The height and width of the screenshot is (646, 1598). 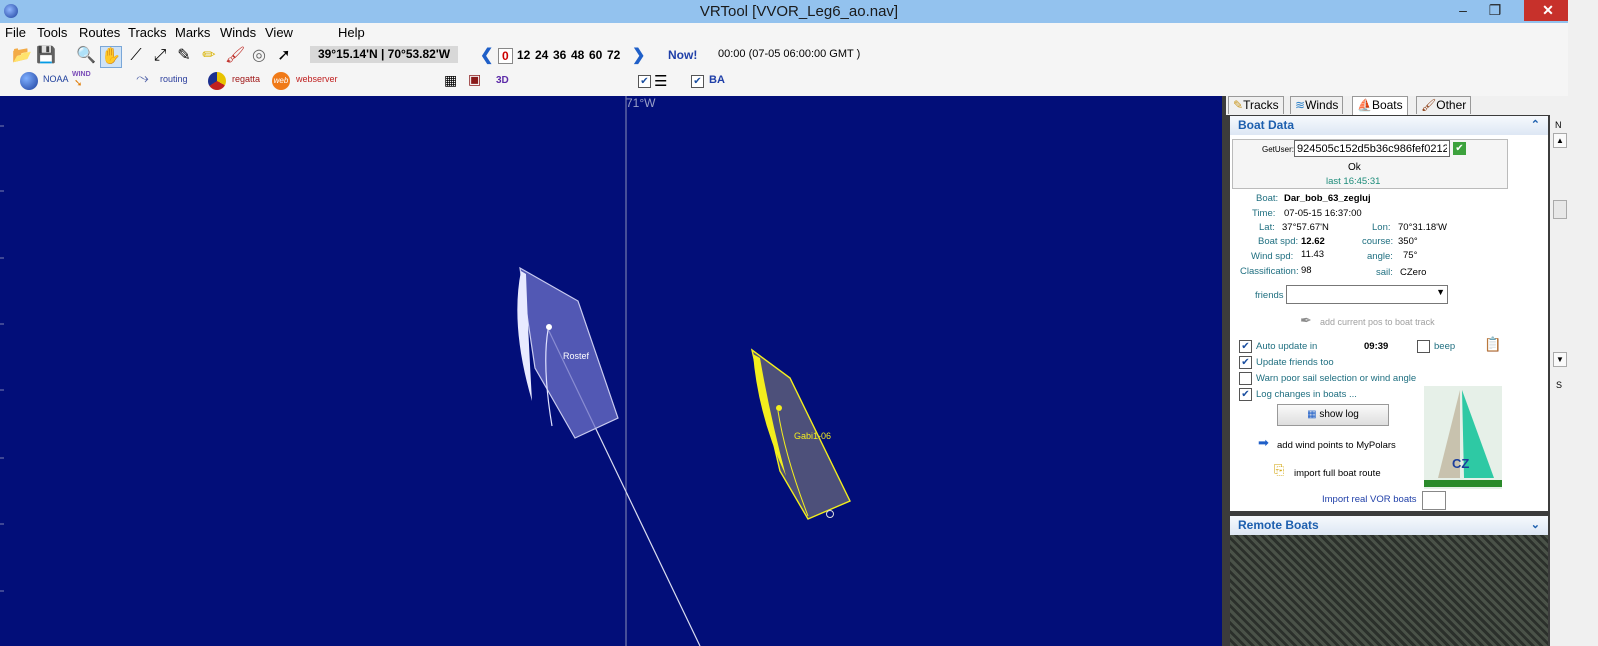 What do you see at coordinates (502, 80) in the screenshot?
I see `view-3d-button: 3D` at bounding box center [502, 80].